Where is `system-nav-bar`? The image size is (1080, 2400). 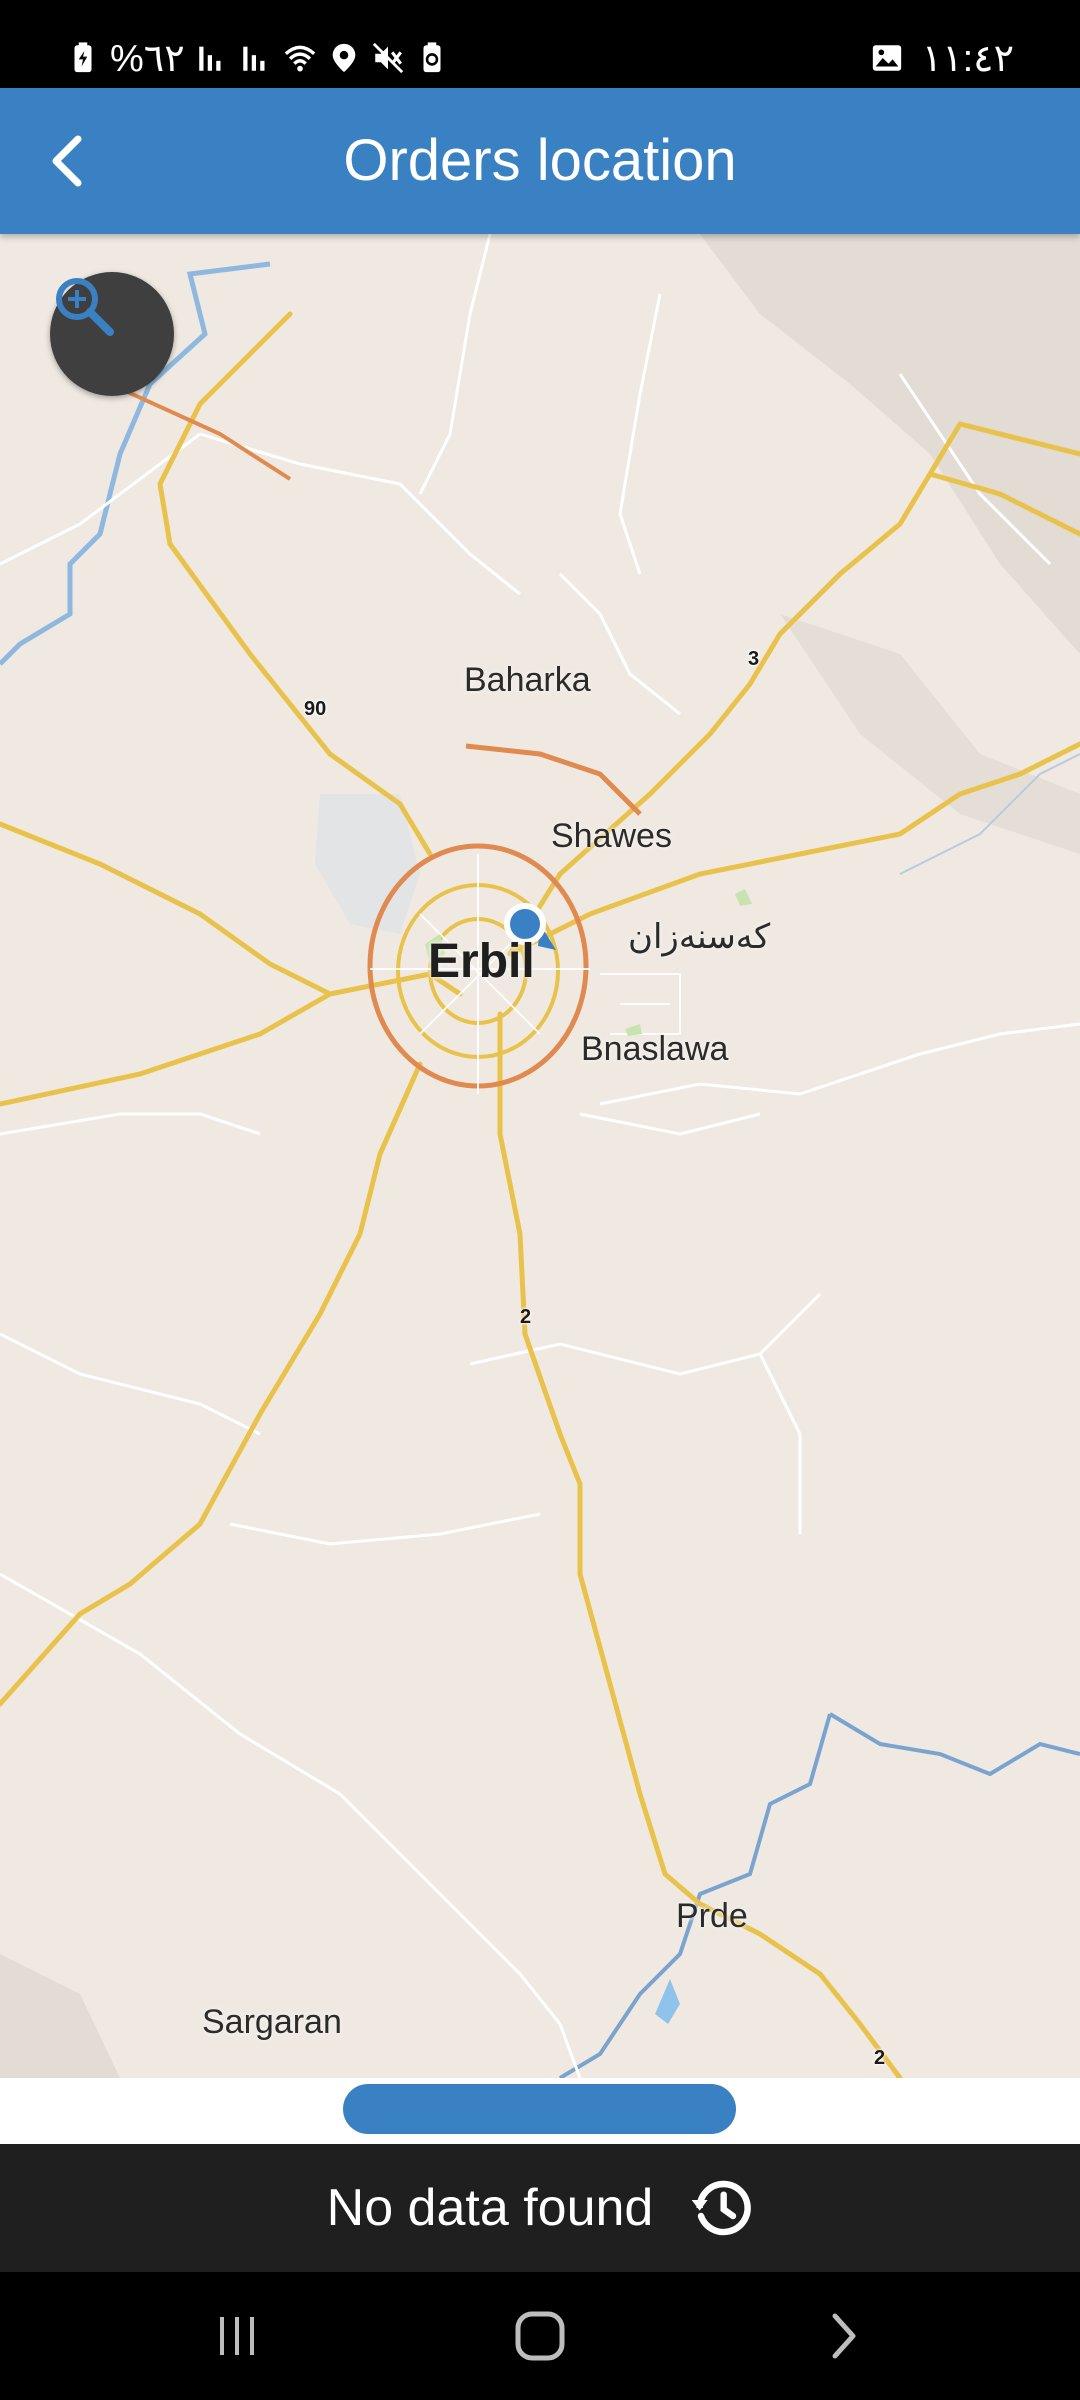 system-nav-bar is located at coordinates (540, 2336).